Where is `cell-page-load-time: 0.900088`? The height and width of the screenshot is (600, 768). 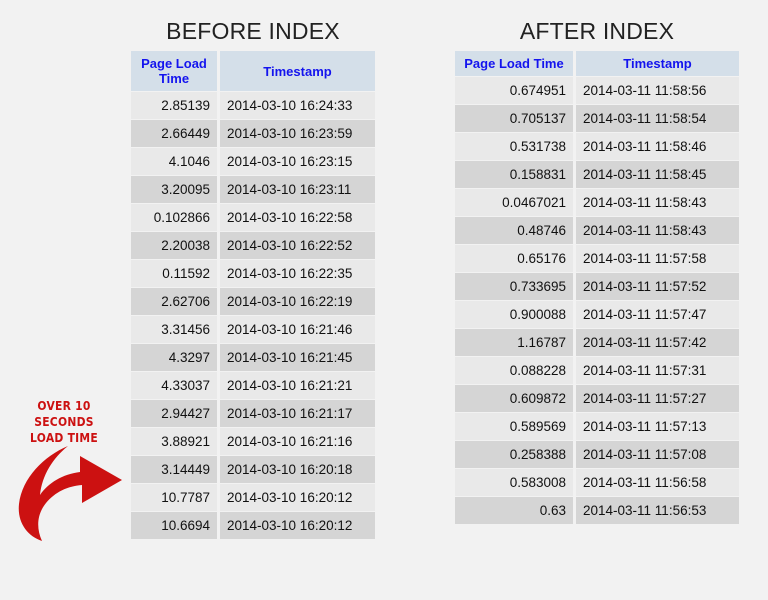 cell-page-load-time: 0.900088 is located at coordinates (514, 314).